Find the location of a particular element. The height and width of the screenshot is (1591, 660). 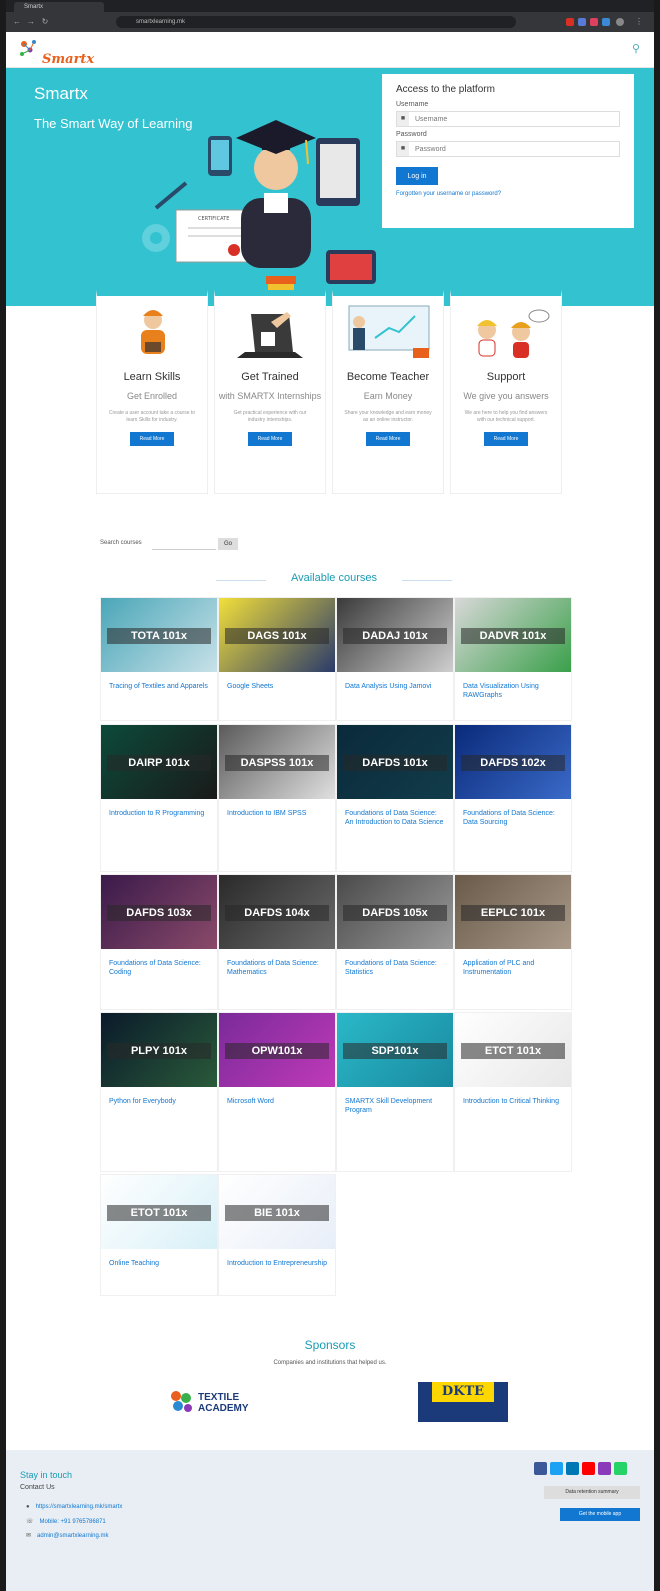

dkte-logo: DKTE is located at coordinates (463, 1402).